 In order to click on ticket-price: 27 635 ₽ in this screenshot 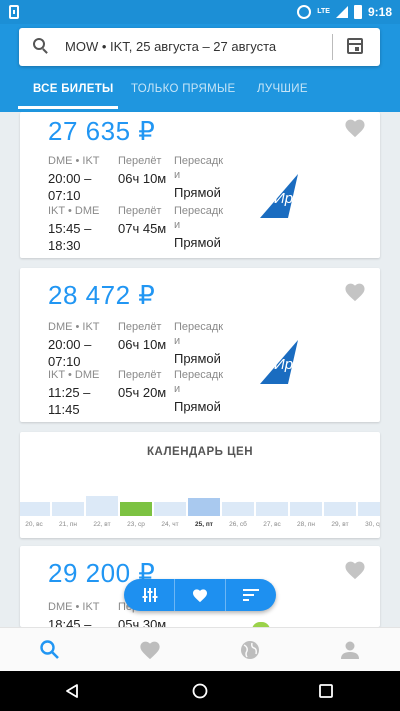, I will do `click(102, 131)`.